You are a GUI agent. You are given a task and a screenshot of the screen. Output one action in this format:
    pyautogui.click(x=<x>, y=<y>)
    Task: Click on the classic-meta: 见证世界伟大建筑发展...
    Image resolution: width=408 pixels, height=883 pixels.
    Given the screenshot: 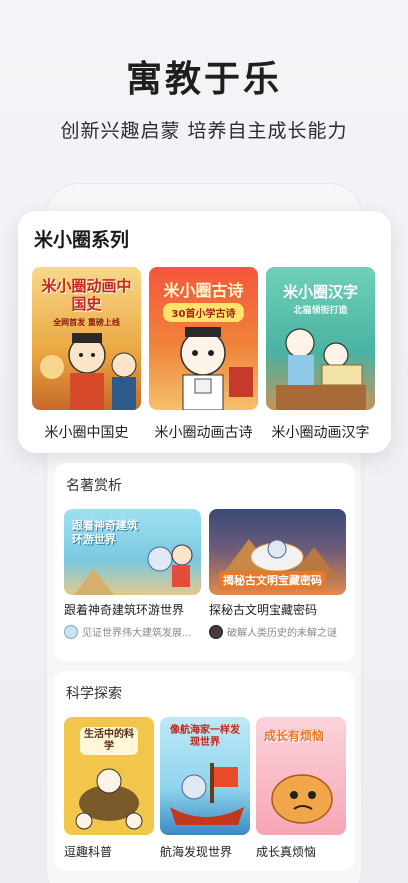 What is the action you would take?
    pyautogui.click(x=132, y=631)
    